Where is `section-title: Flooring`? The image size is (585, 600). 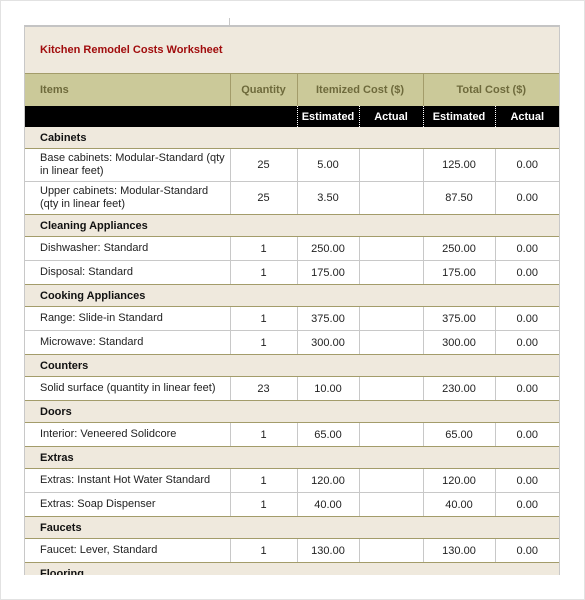
section-title: Flooring is located at coordinates (292, 568).